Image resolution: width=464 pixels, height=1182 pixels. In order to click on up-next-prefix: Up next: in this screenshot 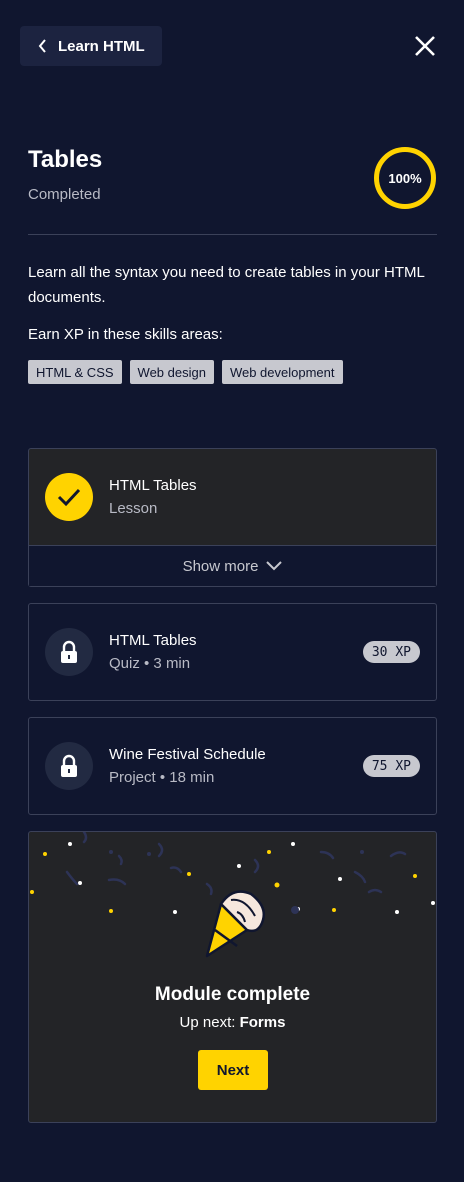, I will do `click(207, 1022)`.